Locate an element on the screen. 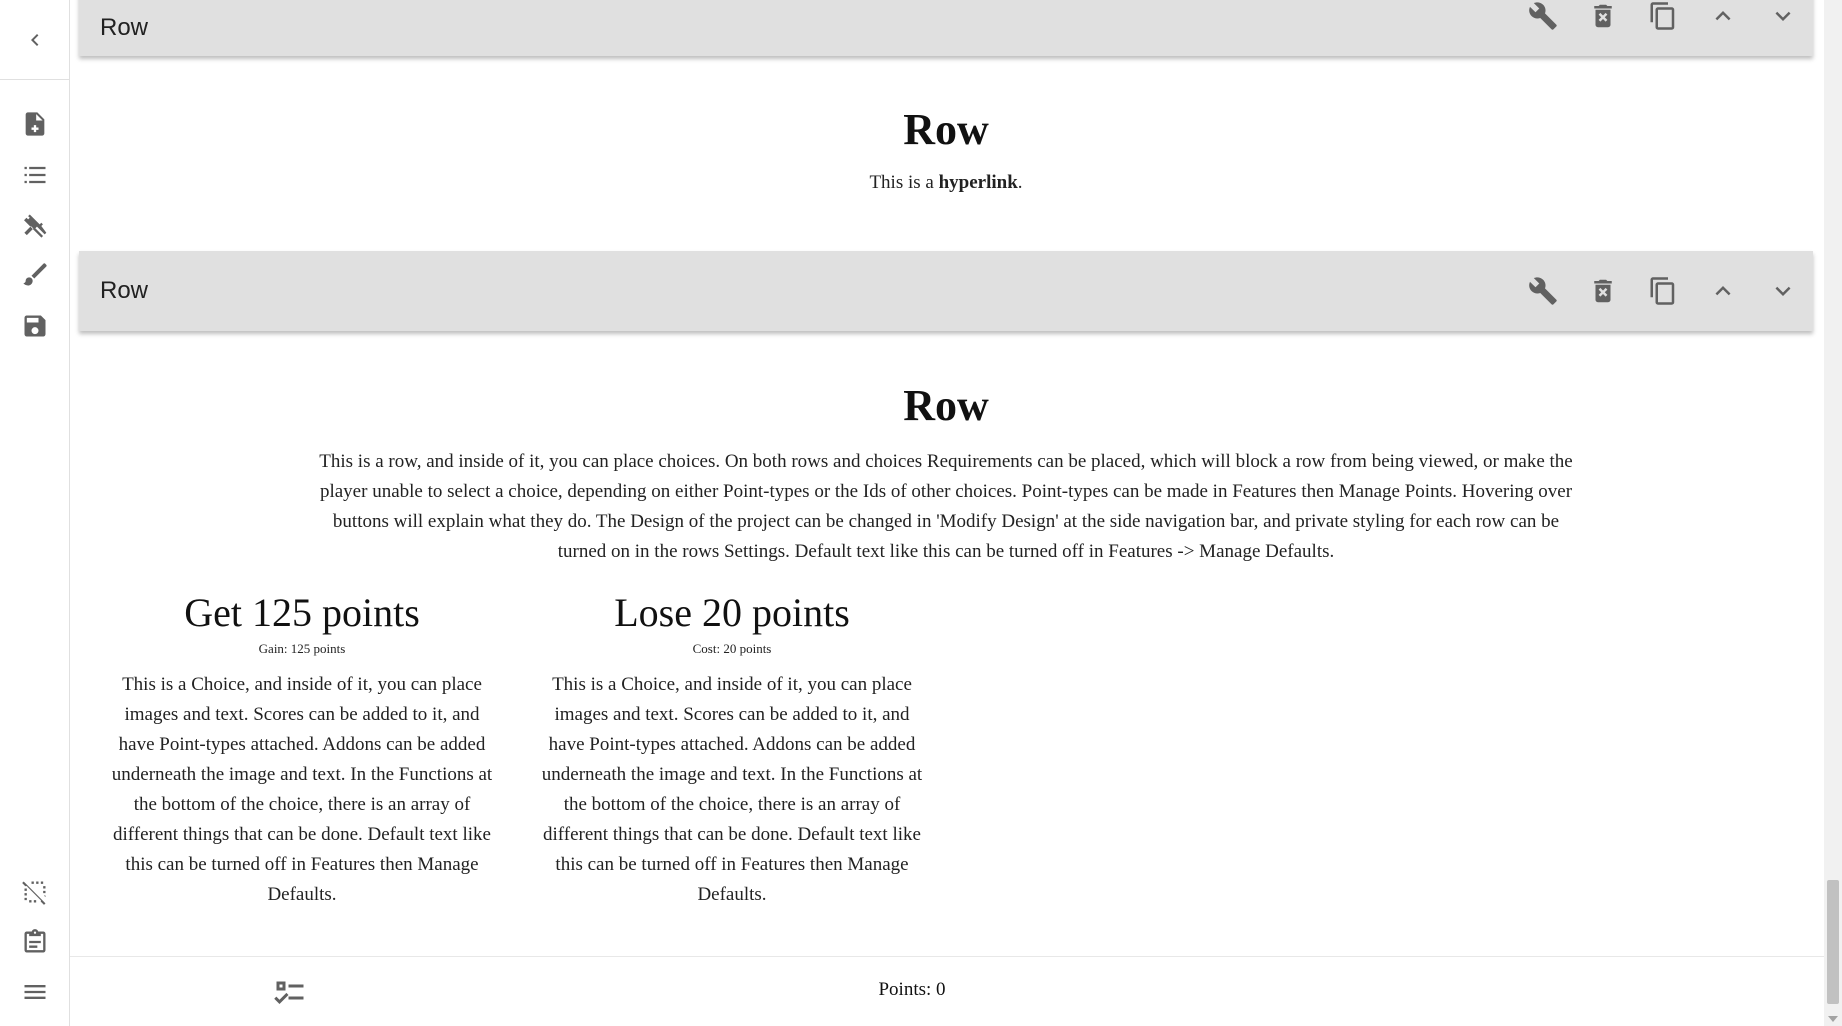  side-navigation is located at coordinates (35, 513).